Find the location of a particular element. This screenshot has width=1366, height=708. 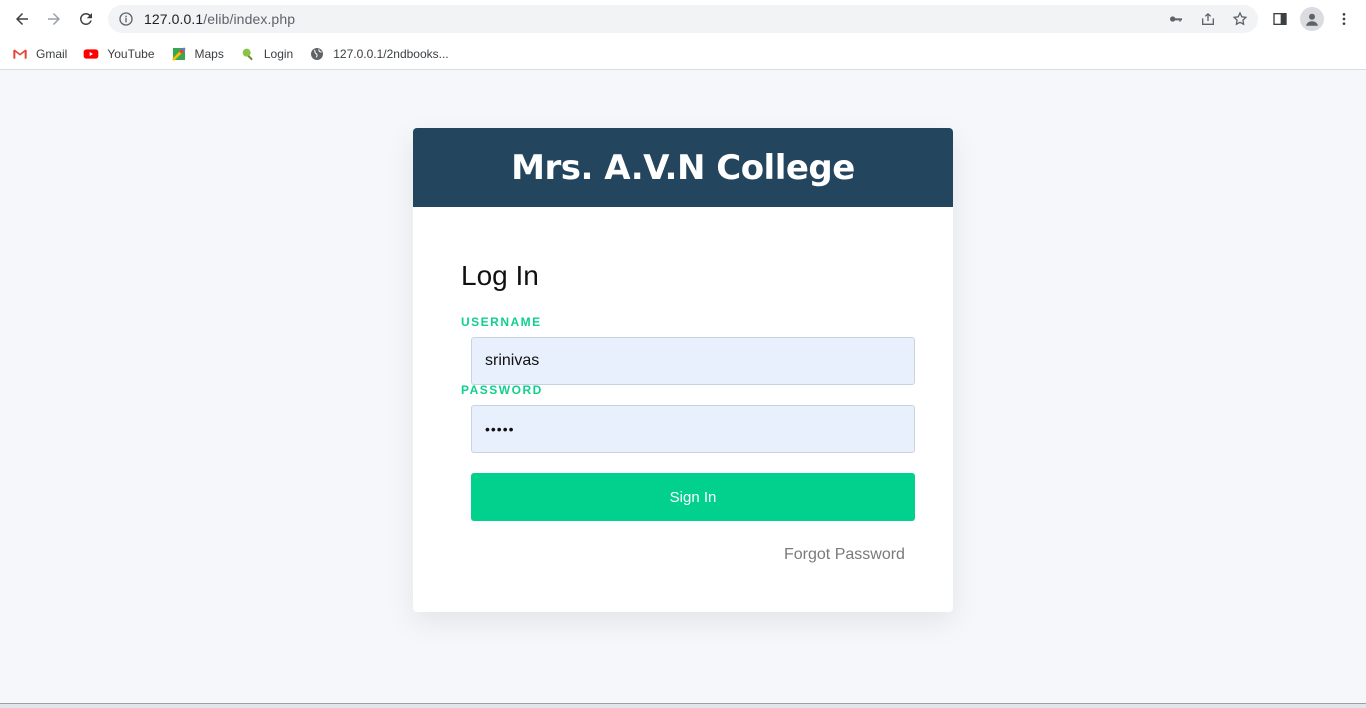

username-input: srinivas is located at coordinates (693, 361).